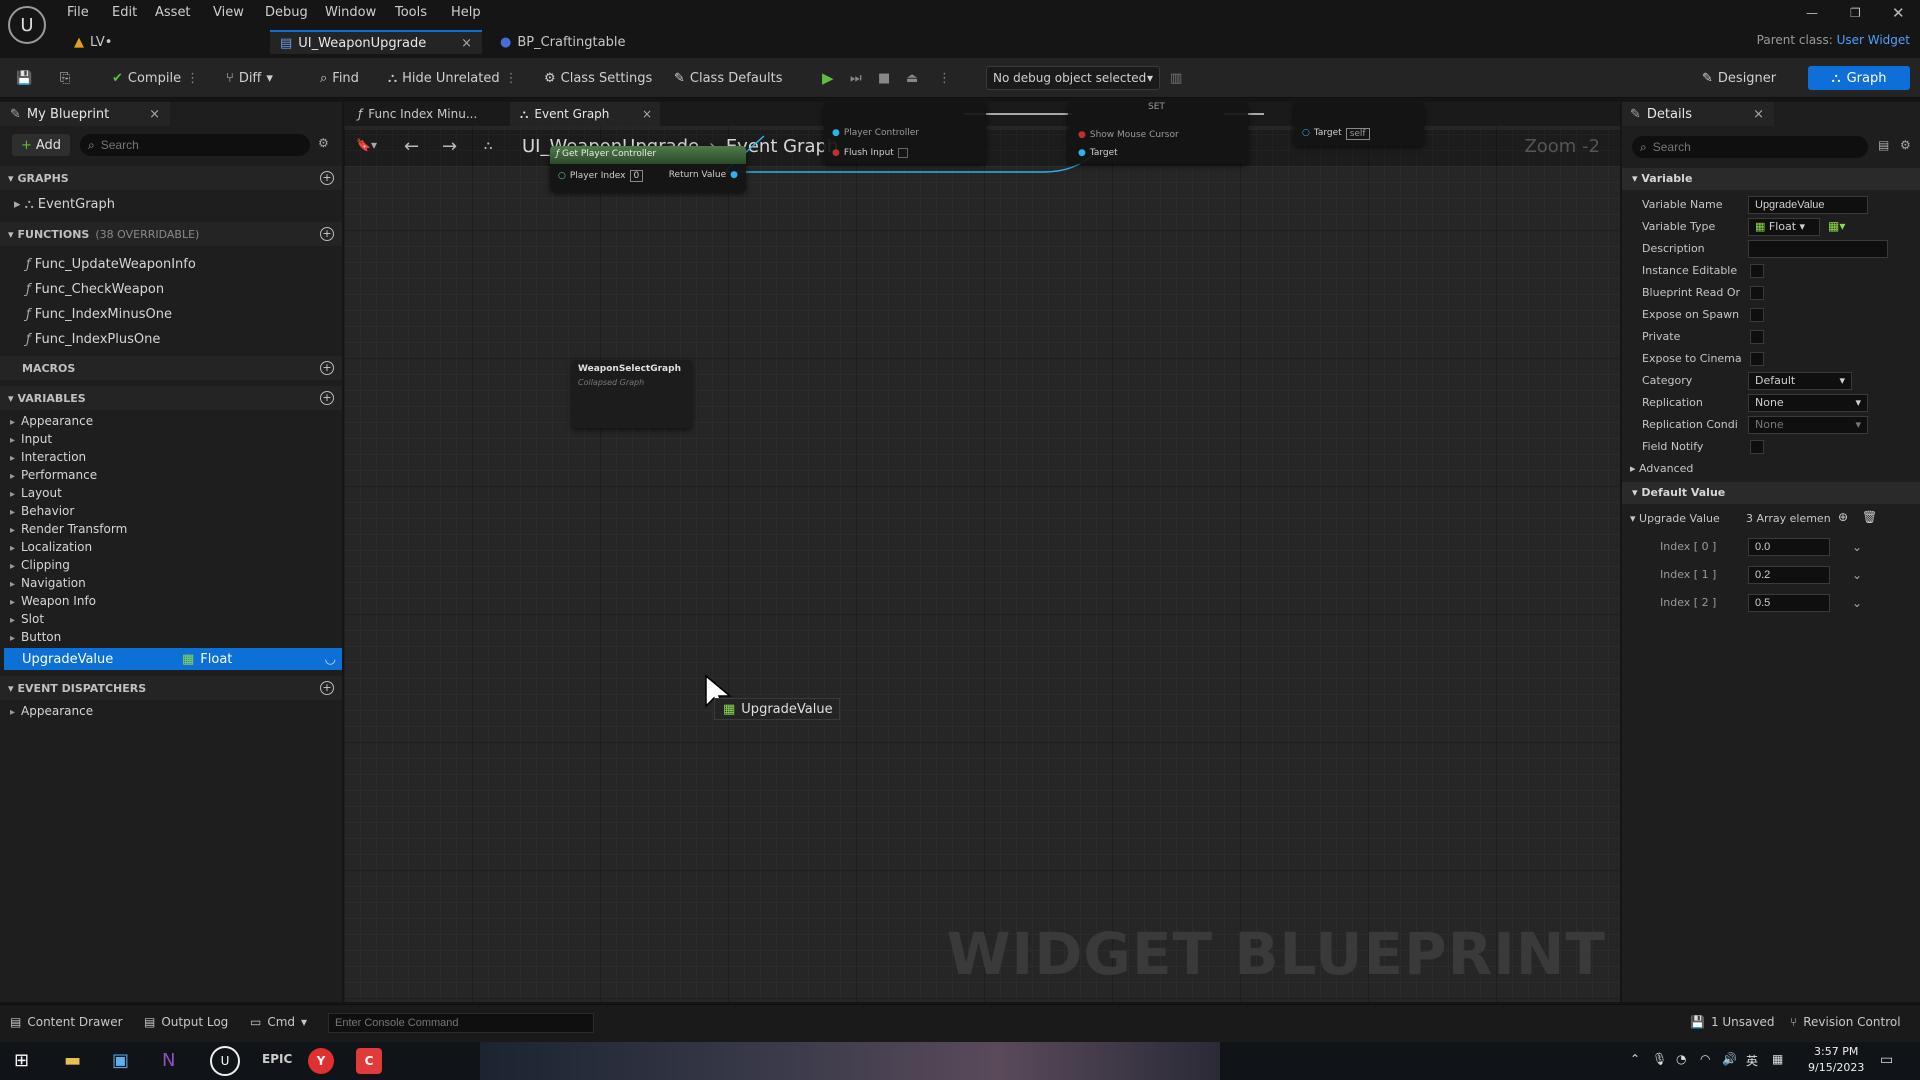  Describe the element at coordinates (1808, 403) in the screenshot. I see `replication-select: None ▾` at that location.